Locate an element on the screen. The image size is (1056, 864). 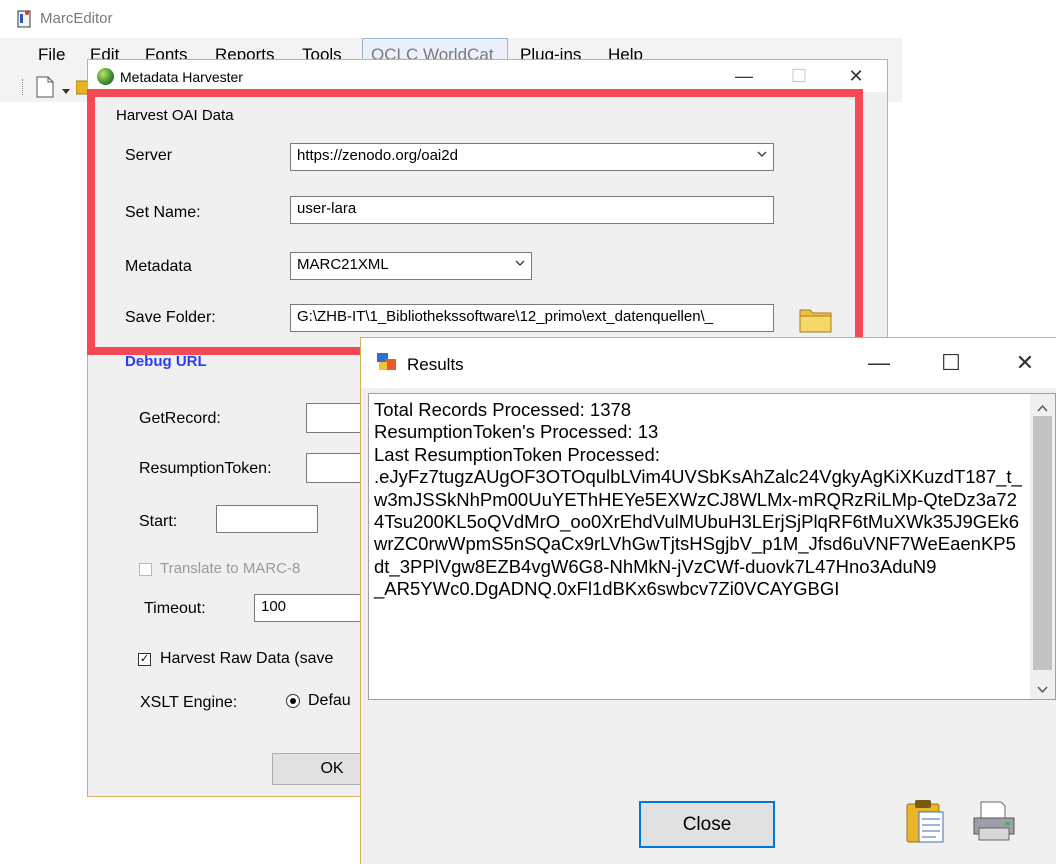
metadata-dropdown: MARC21XML is located at coordinates (411, 266).